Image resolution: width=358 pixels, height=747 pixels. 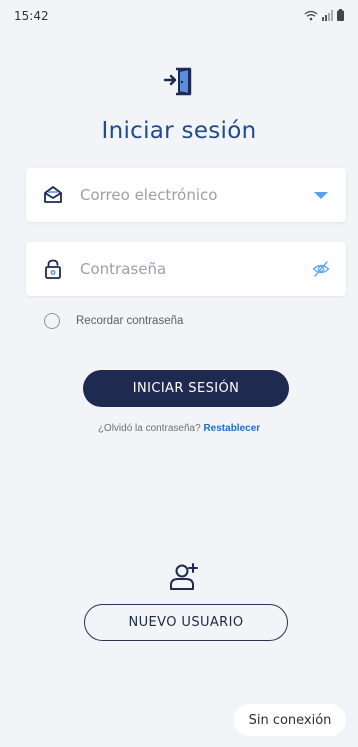 What do you see at coordinates (52, 321) in the screenshot?
I see `remember-password-radio` at bounding box center [52, 321].